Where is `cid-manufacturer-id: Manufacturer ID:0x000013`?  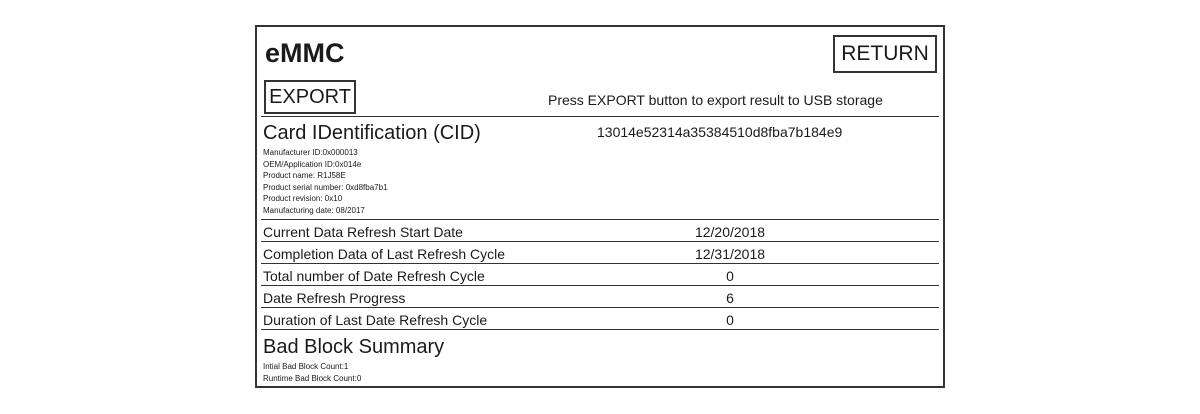
cid-manufacturer-id: Manufacturer ID:0x000013 is located at coordinates (310, 152).